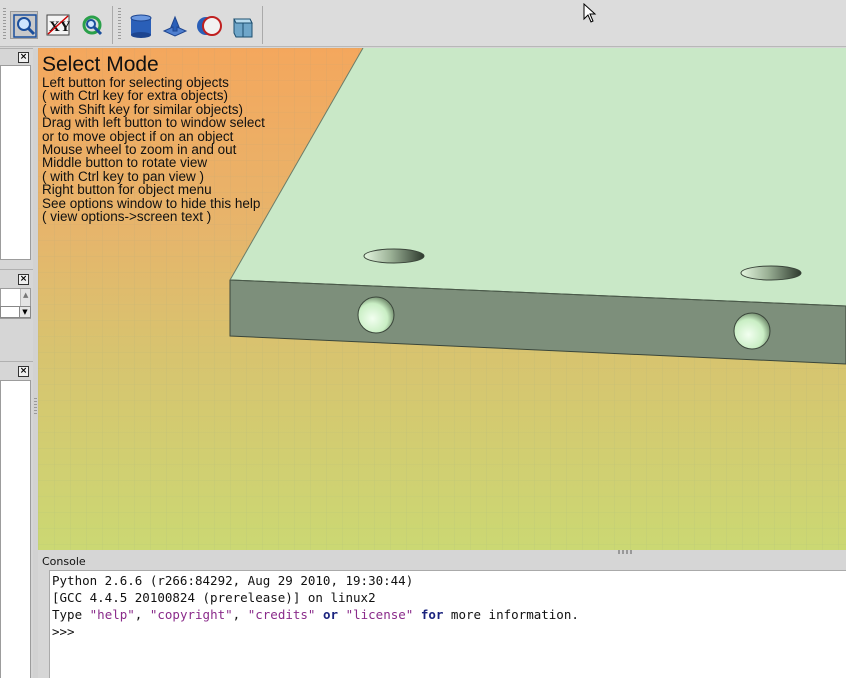  I want to click on fit-all-icon, so click(25, 26).